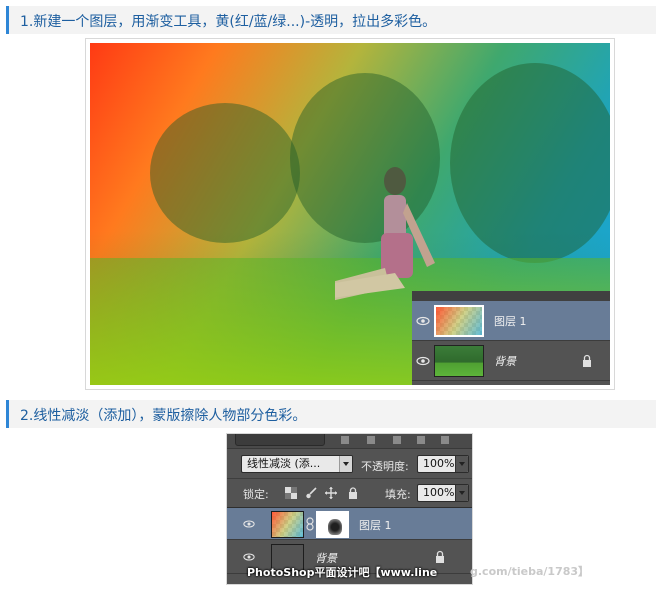  I want to click on layer-name: 背景, so click(505, 361).